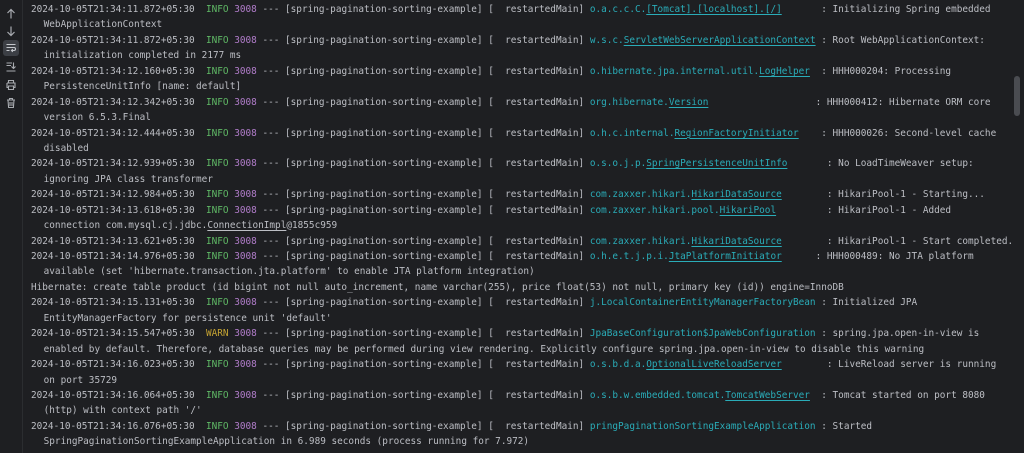 The width and height of the screenshot is (1024, 453). Describe the element at coordinates (63, 148) in the screenshot. I see `log-message: disabled` at that location.